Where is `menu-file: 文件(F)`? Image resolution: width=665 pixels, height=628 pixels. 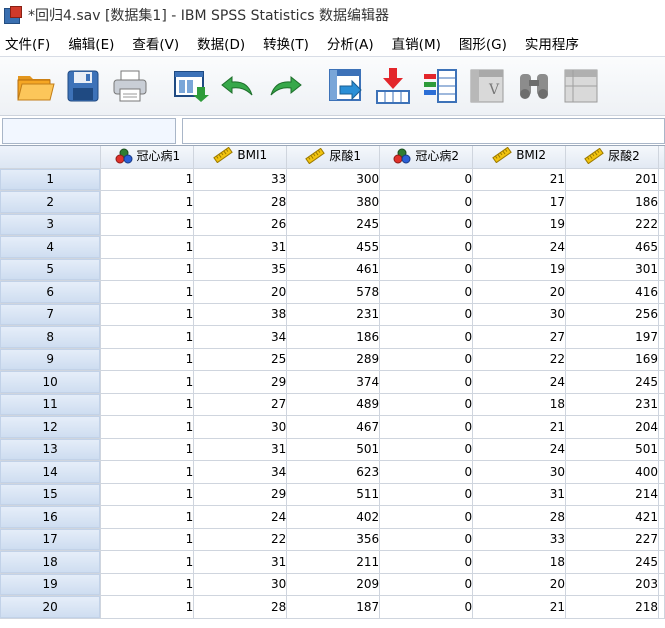 menu-file: 文件(F) is located at coordinates (29, 43).